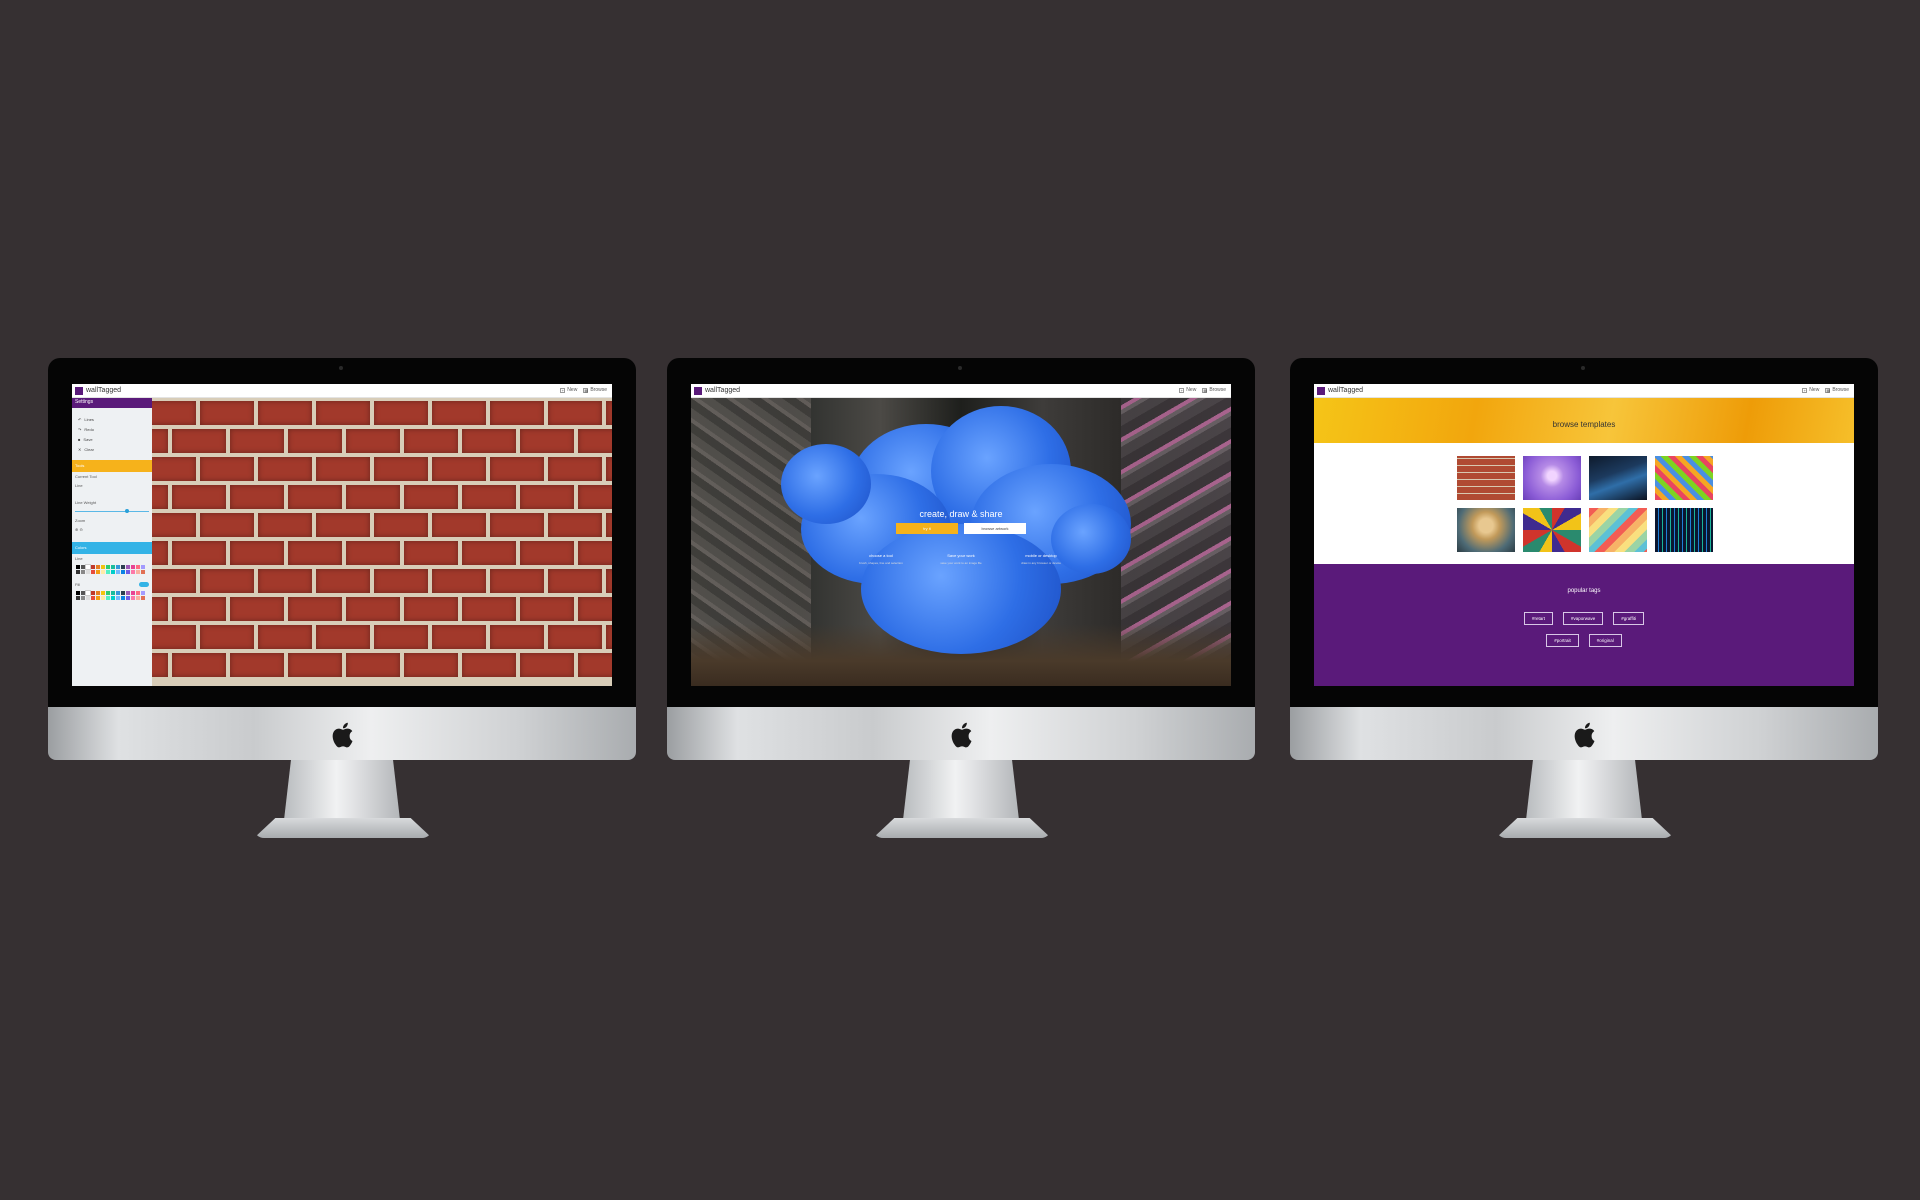 This screenshot has height=1200, width=1920. Describe the element at coordinates (112, 548) in the screenshot. I see `colors-section-header: Colors` at that location.